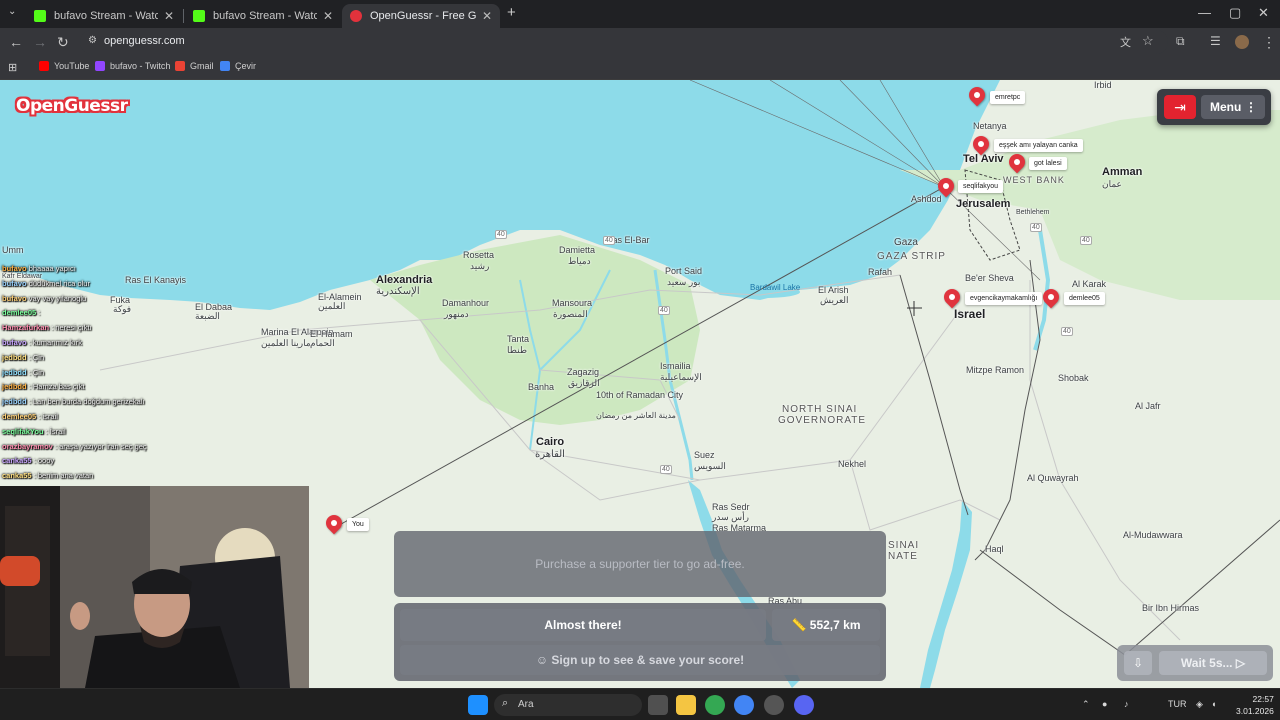 The height and width of the screenshot is (720, 1280). Describe the element at coordinates (238, 66) in the screenshot. I see `bookmark-translate: Çevir` at that location.